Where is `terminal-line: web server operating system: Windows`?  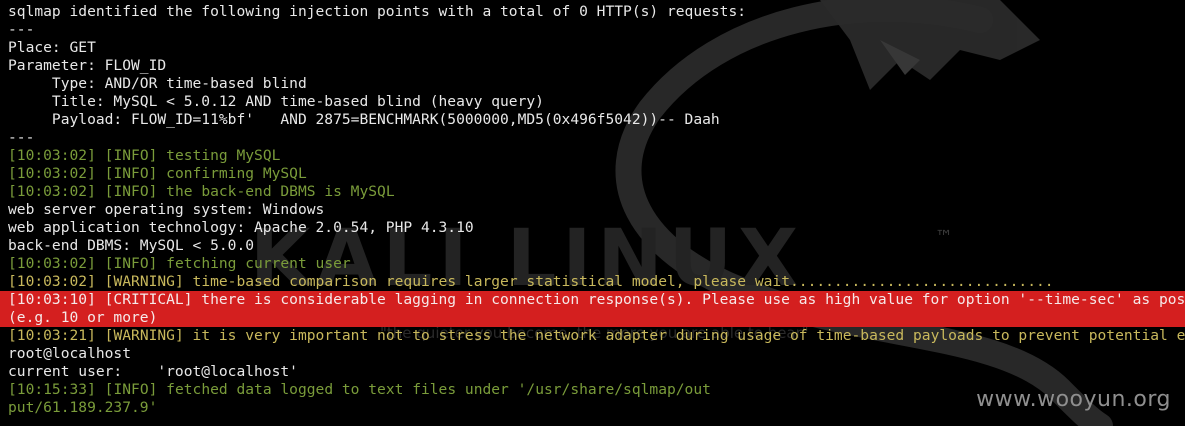
terminal-line: web server operating system: Windows is located at coordinates (592, 210).